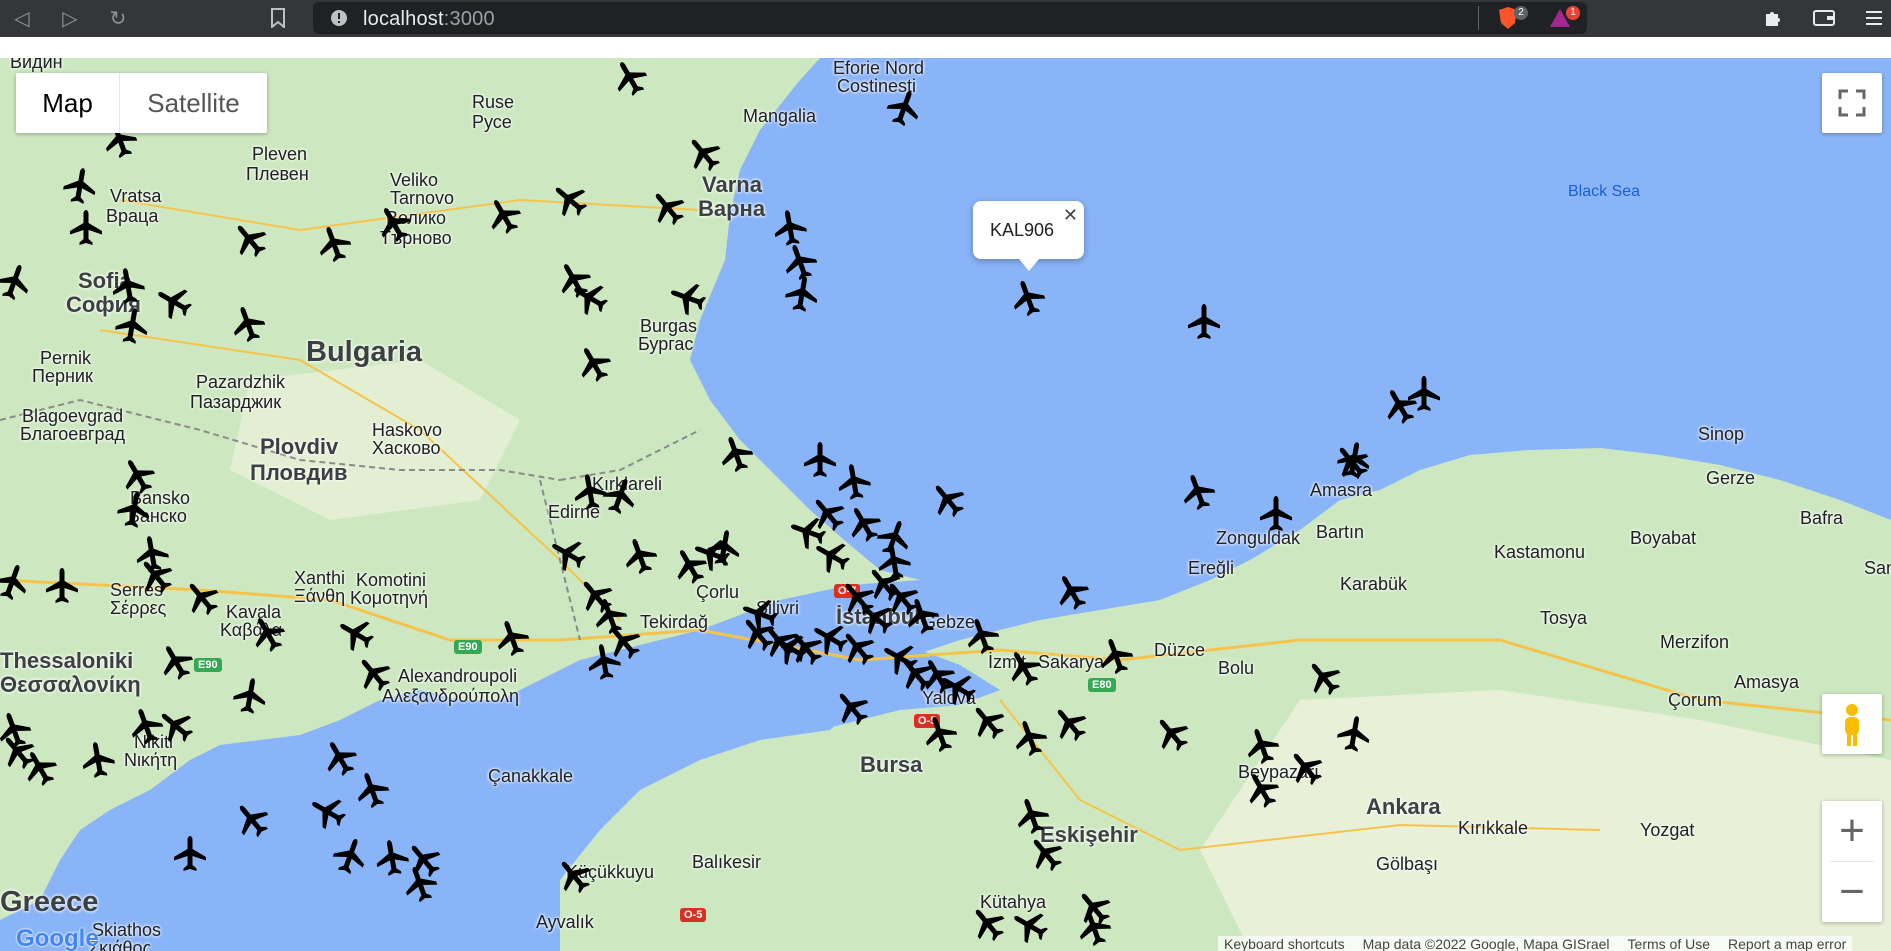  What do you see at coordinates (1028, 236) in the screenshot?
I see `info-window: KAL906 ✕` at bounding box center [1028, 236].